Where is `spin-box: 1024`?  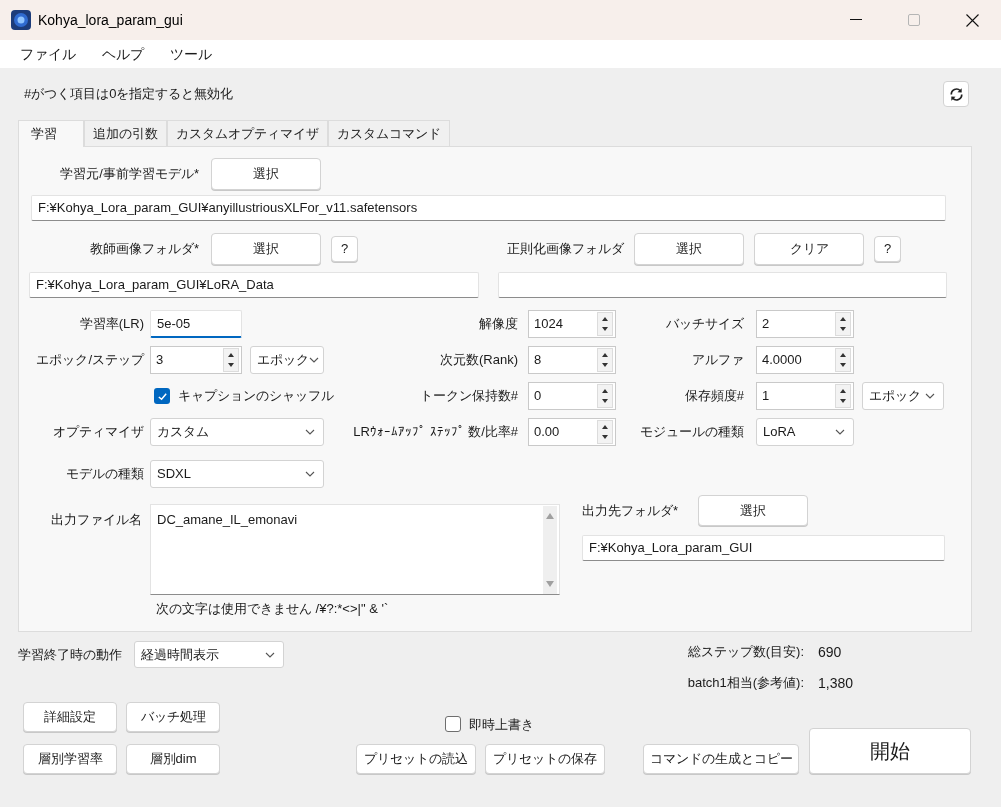 spin-box: 1024 is located at coordinates (572, 324).